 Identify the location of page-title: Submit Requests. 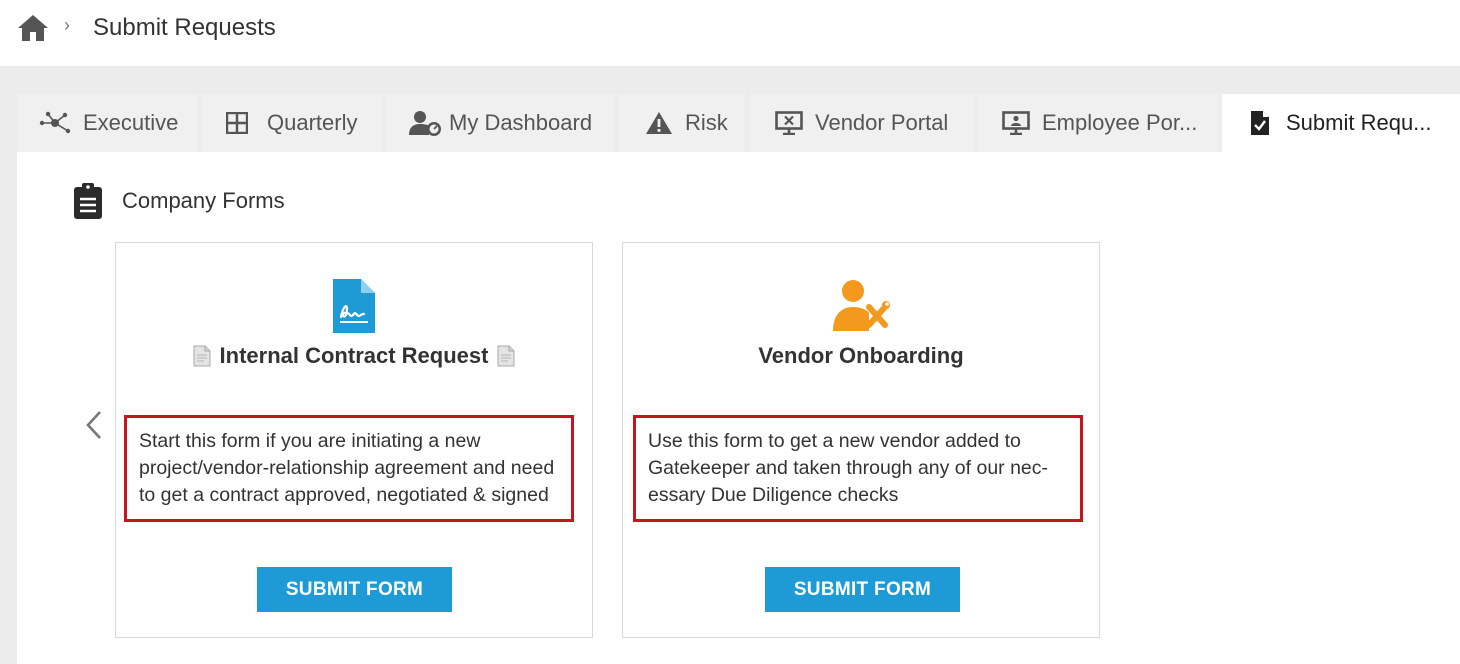
(184, 27).